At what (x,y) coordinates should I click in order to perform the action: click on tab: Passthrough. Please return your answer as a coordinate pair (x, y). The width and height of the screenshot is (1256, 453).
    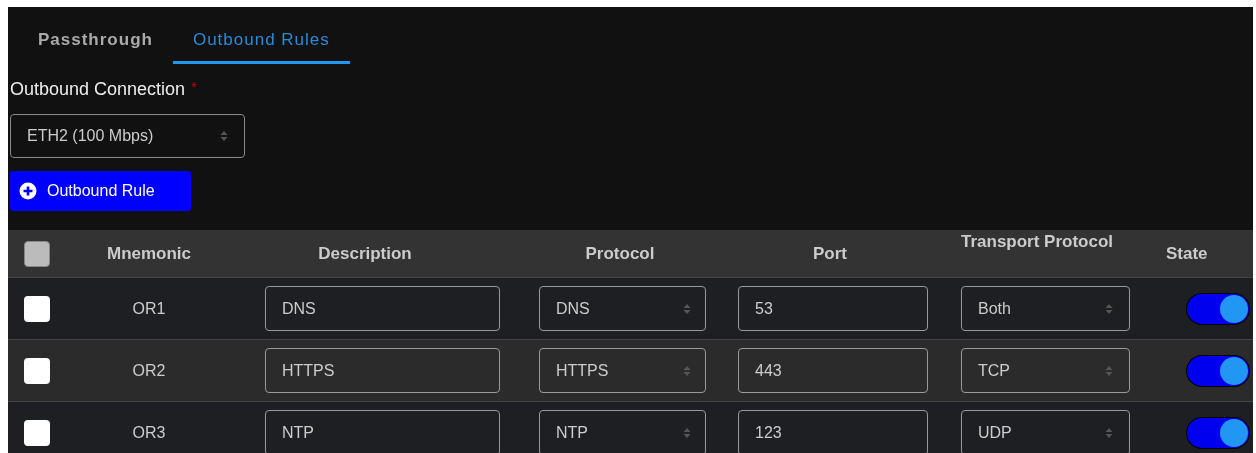
    Looking at the image, I should click on (95, 35).